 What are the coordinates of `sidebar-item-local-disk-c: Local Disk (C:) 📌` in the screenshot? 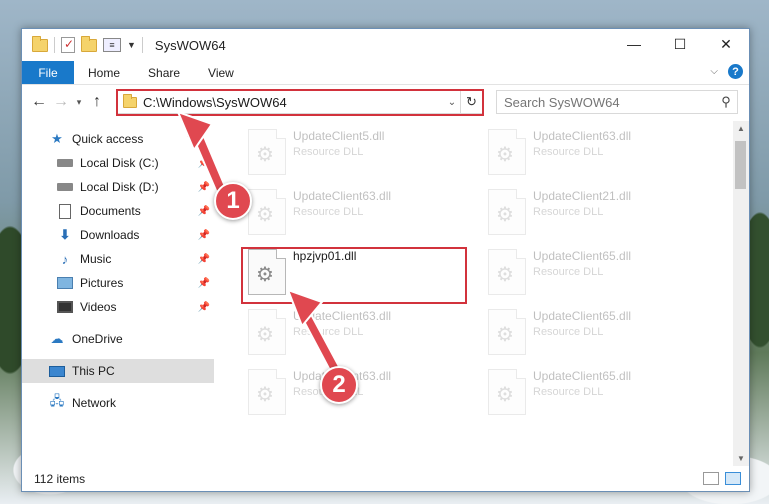 It's located at (118, 163).